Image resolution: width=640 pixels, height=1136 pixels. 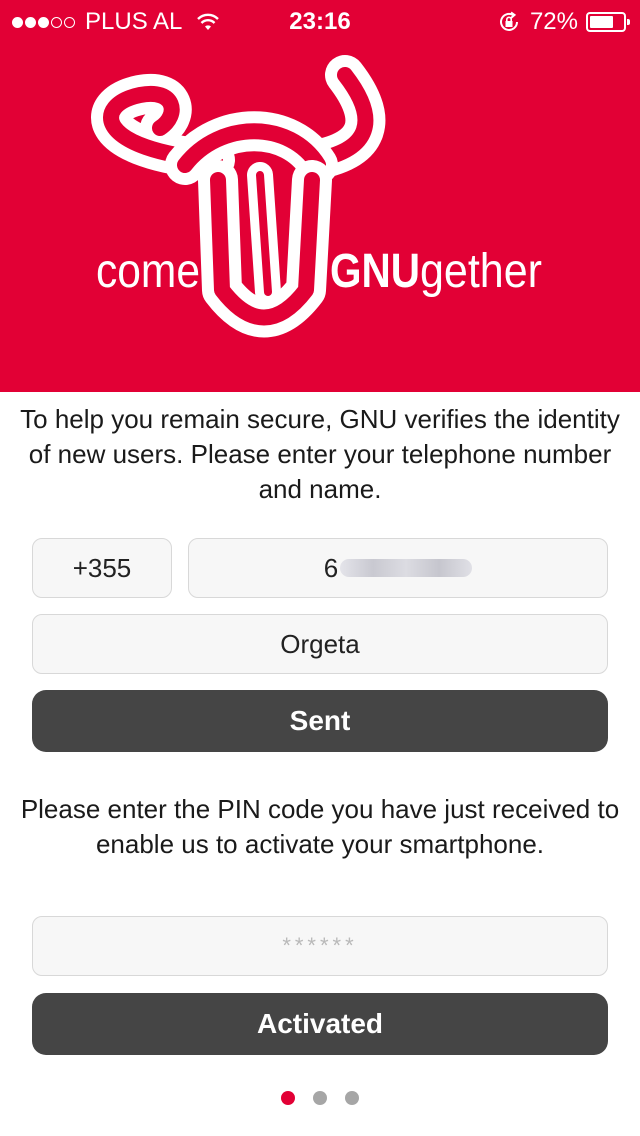 I want to click on rotation-lock-icon, so click(x=508, y=21).